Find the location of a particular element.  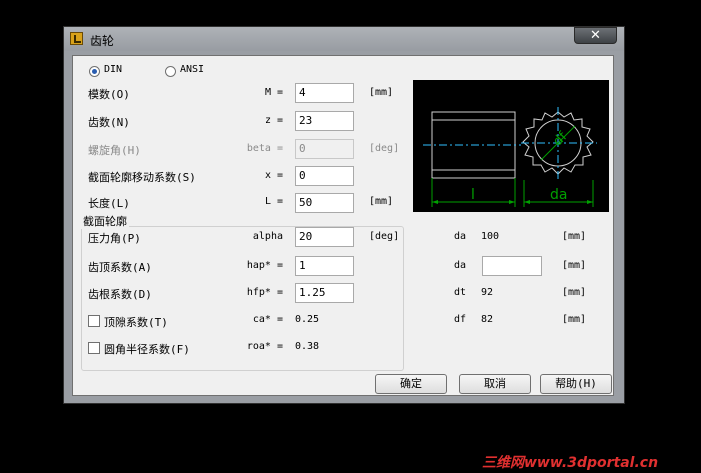

teeth-label: 齿数(N) is located at coordinates (109, 122).